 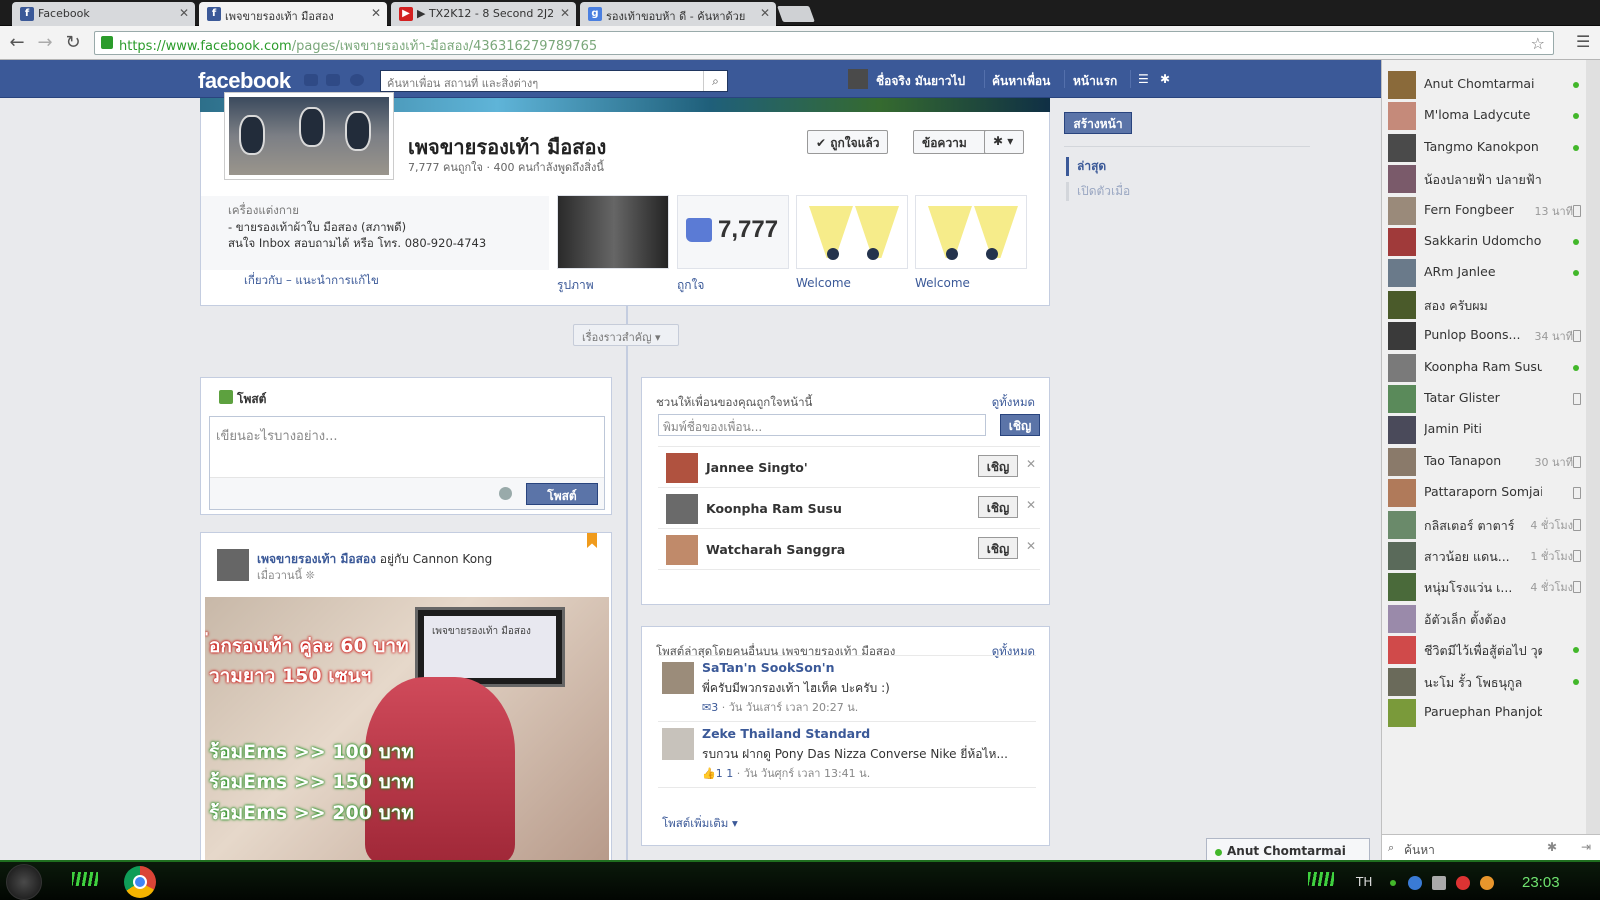 What do you see at coordinates (1086, 166) in the screenshot?
I see `timeline-nav-recent: ล่าสุด` at bounding box center [1086, 166].